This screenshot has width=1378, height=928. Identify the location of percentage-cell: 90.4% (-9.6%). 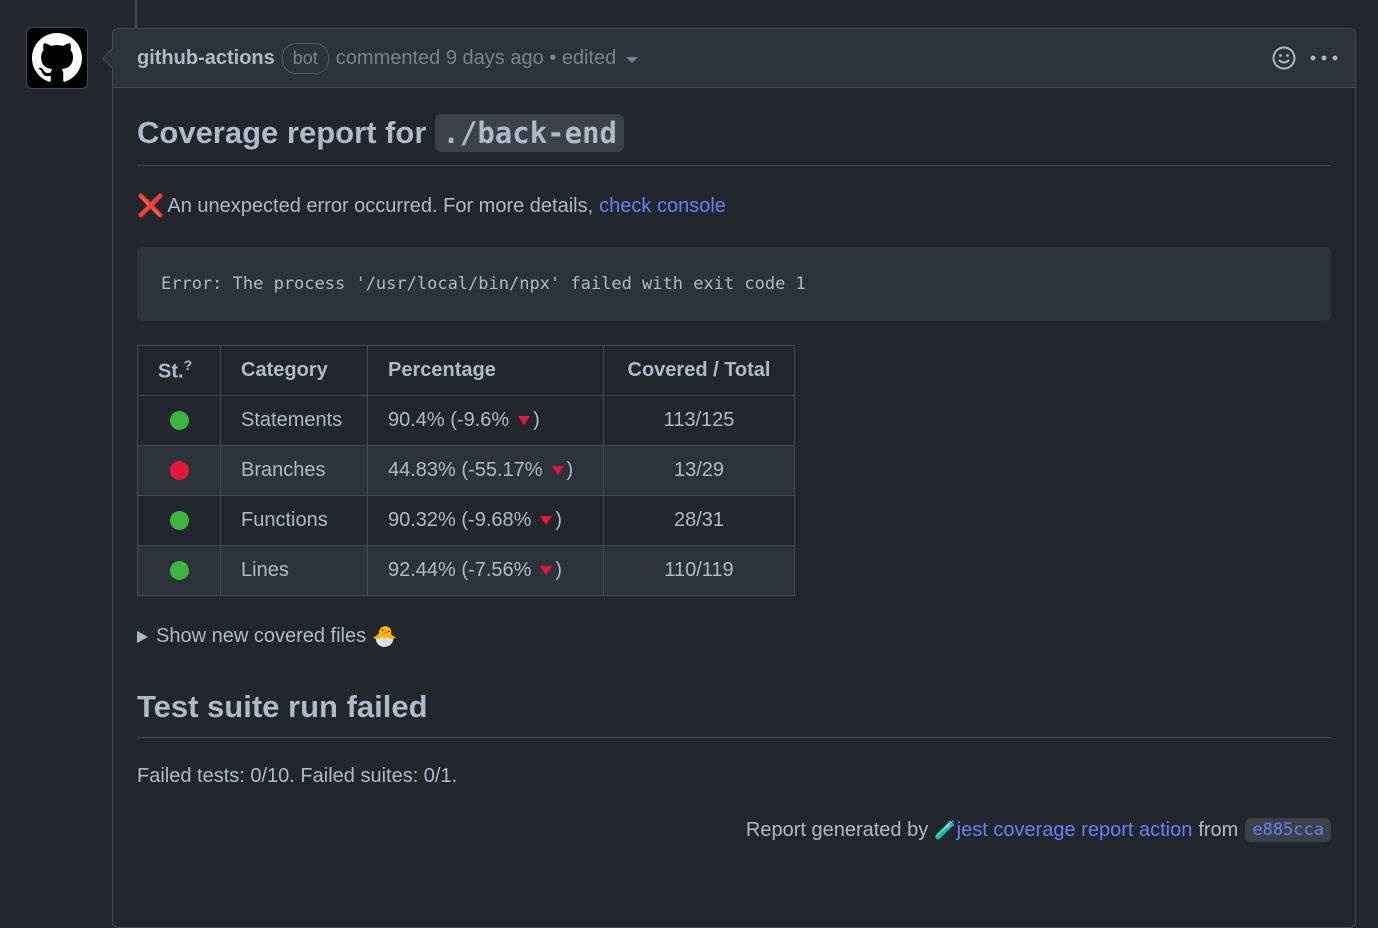
(485, 420).